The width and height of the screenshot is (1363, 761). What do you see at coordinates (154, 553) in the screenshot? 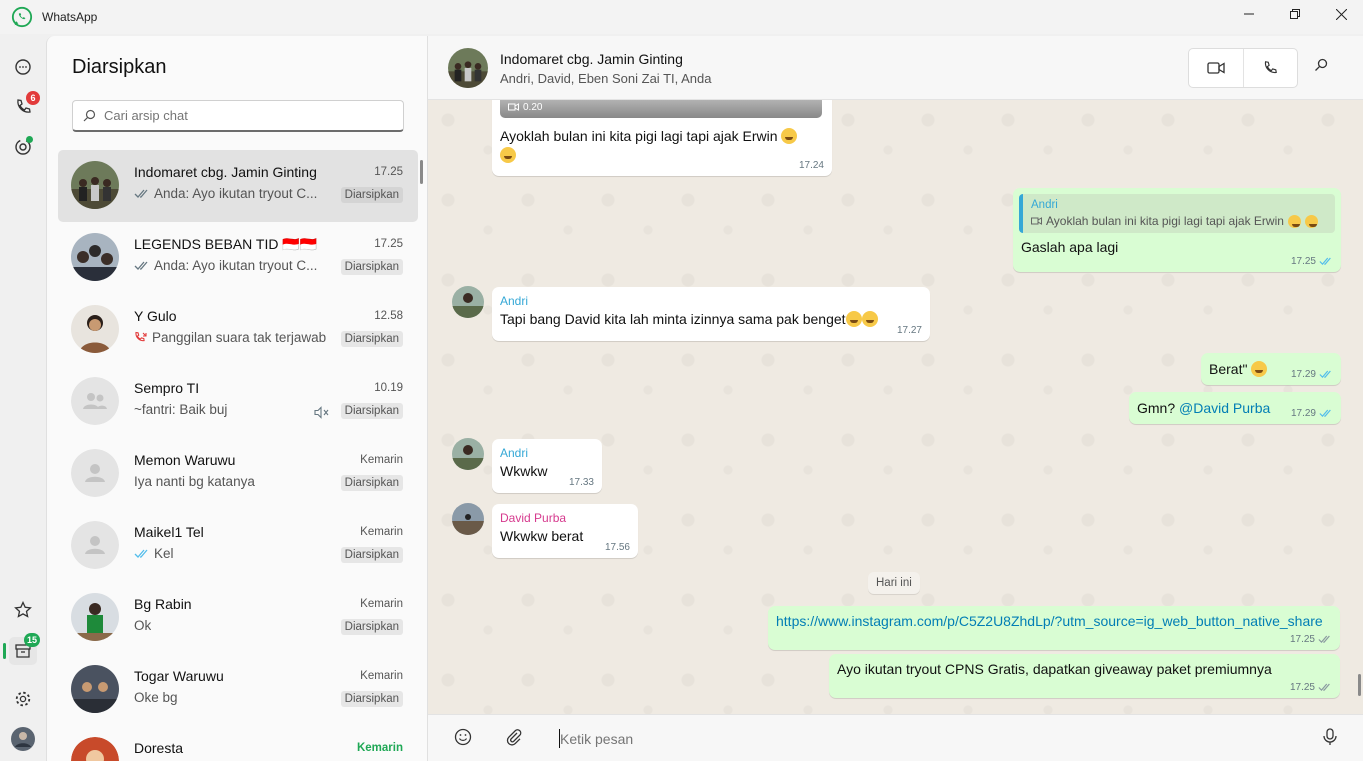
I see `chat-preview: Kel` at bounding box center [154, 553].